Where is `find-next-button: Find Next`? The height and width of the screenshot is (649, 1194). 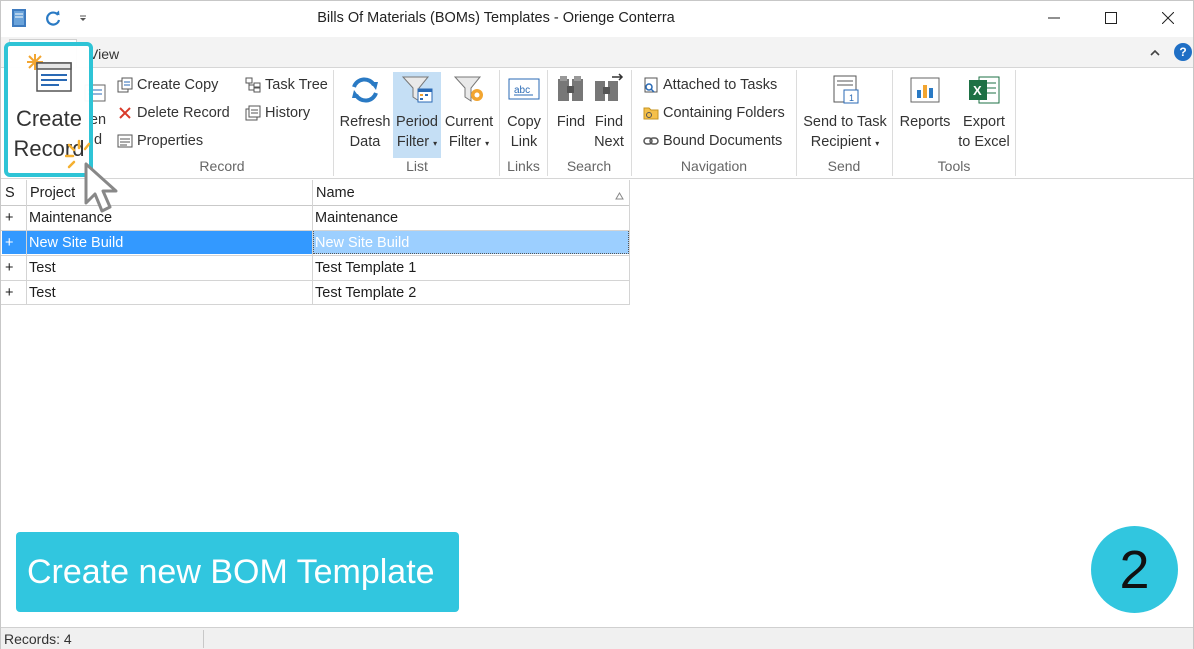 find-next-button: Find Next is located at coordinates (609, 112).